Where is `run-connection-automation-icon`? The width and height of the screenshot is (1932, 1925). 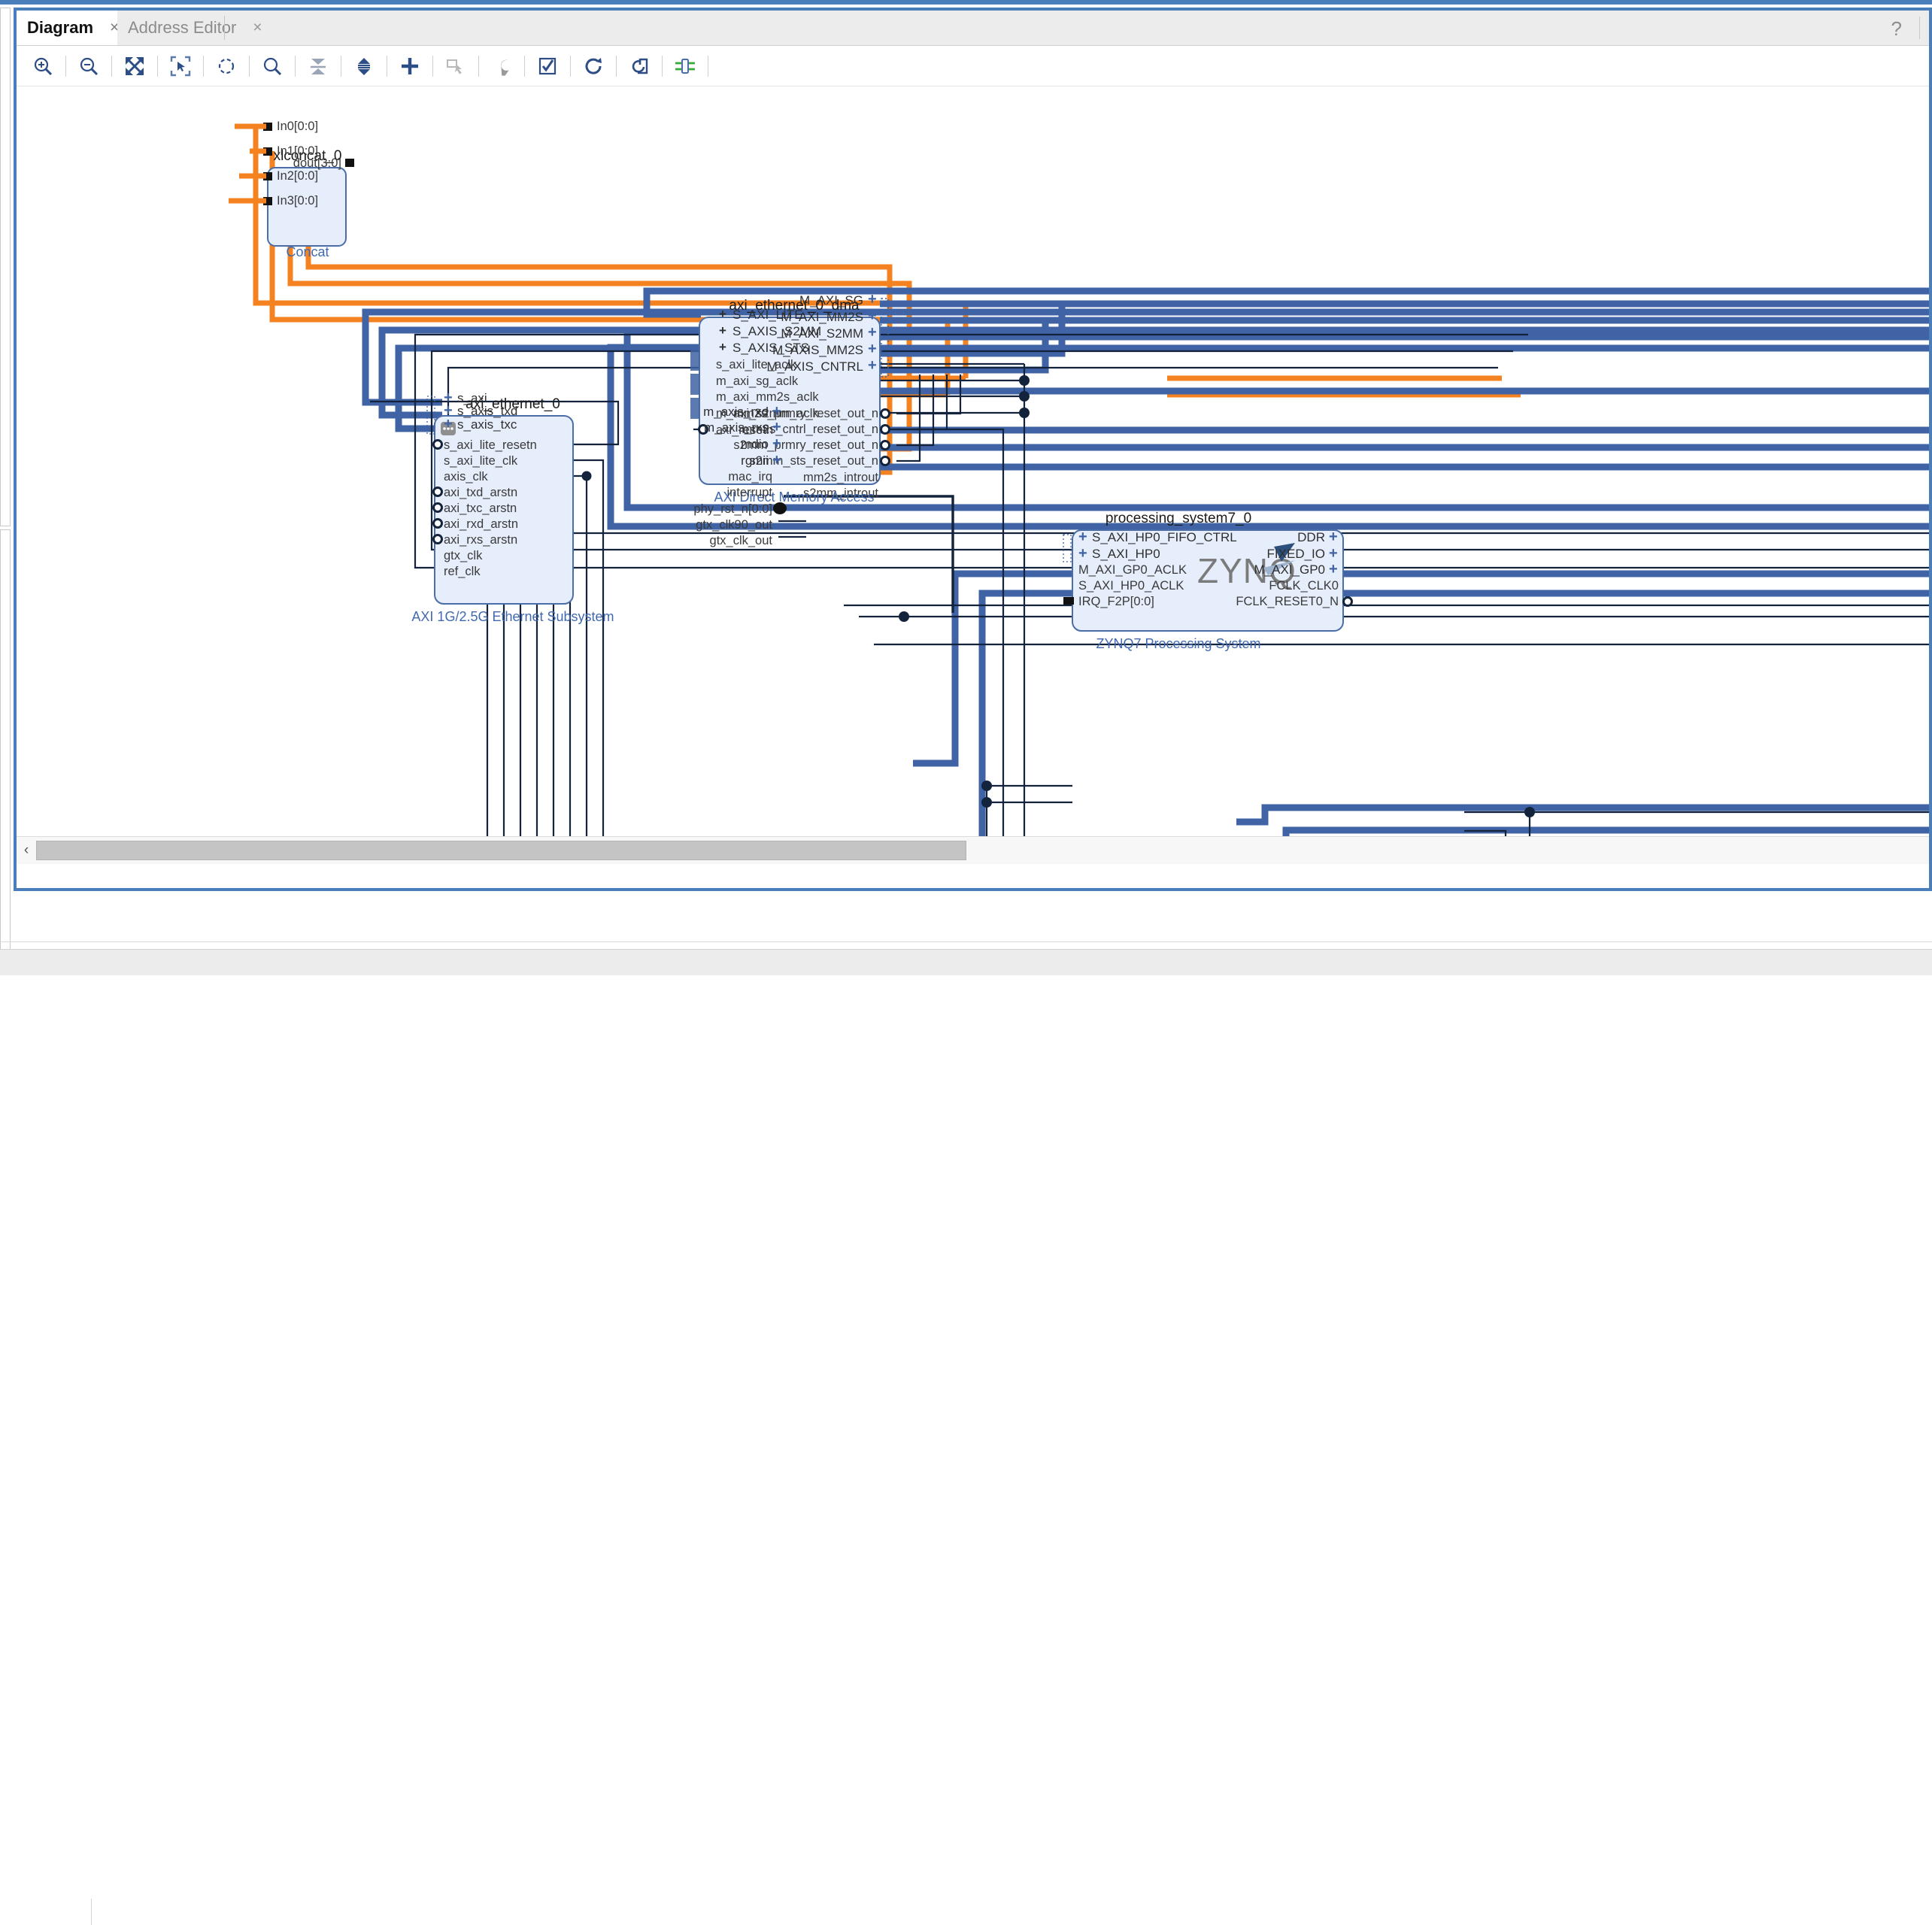
run-connection-automation-icon is located at coordinates (501, 66).